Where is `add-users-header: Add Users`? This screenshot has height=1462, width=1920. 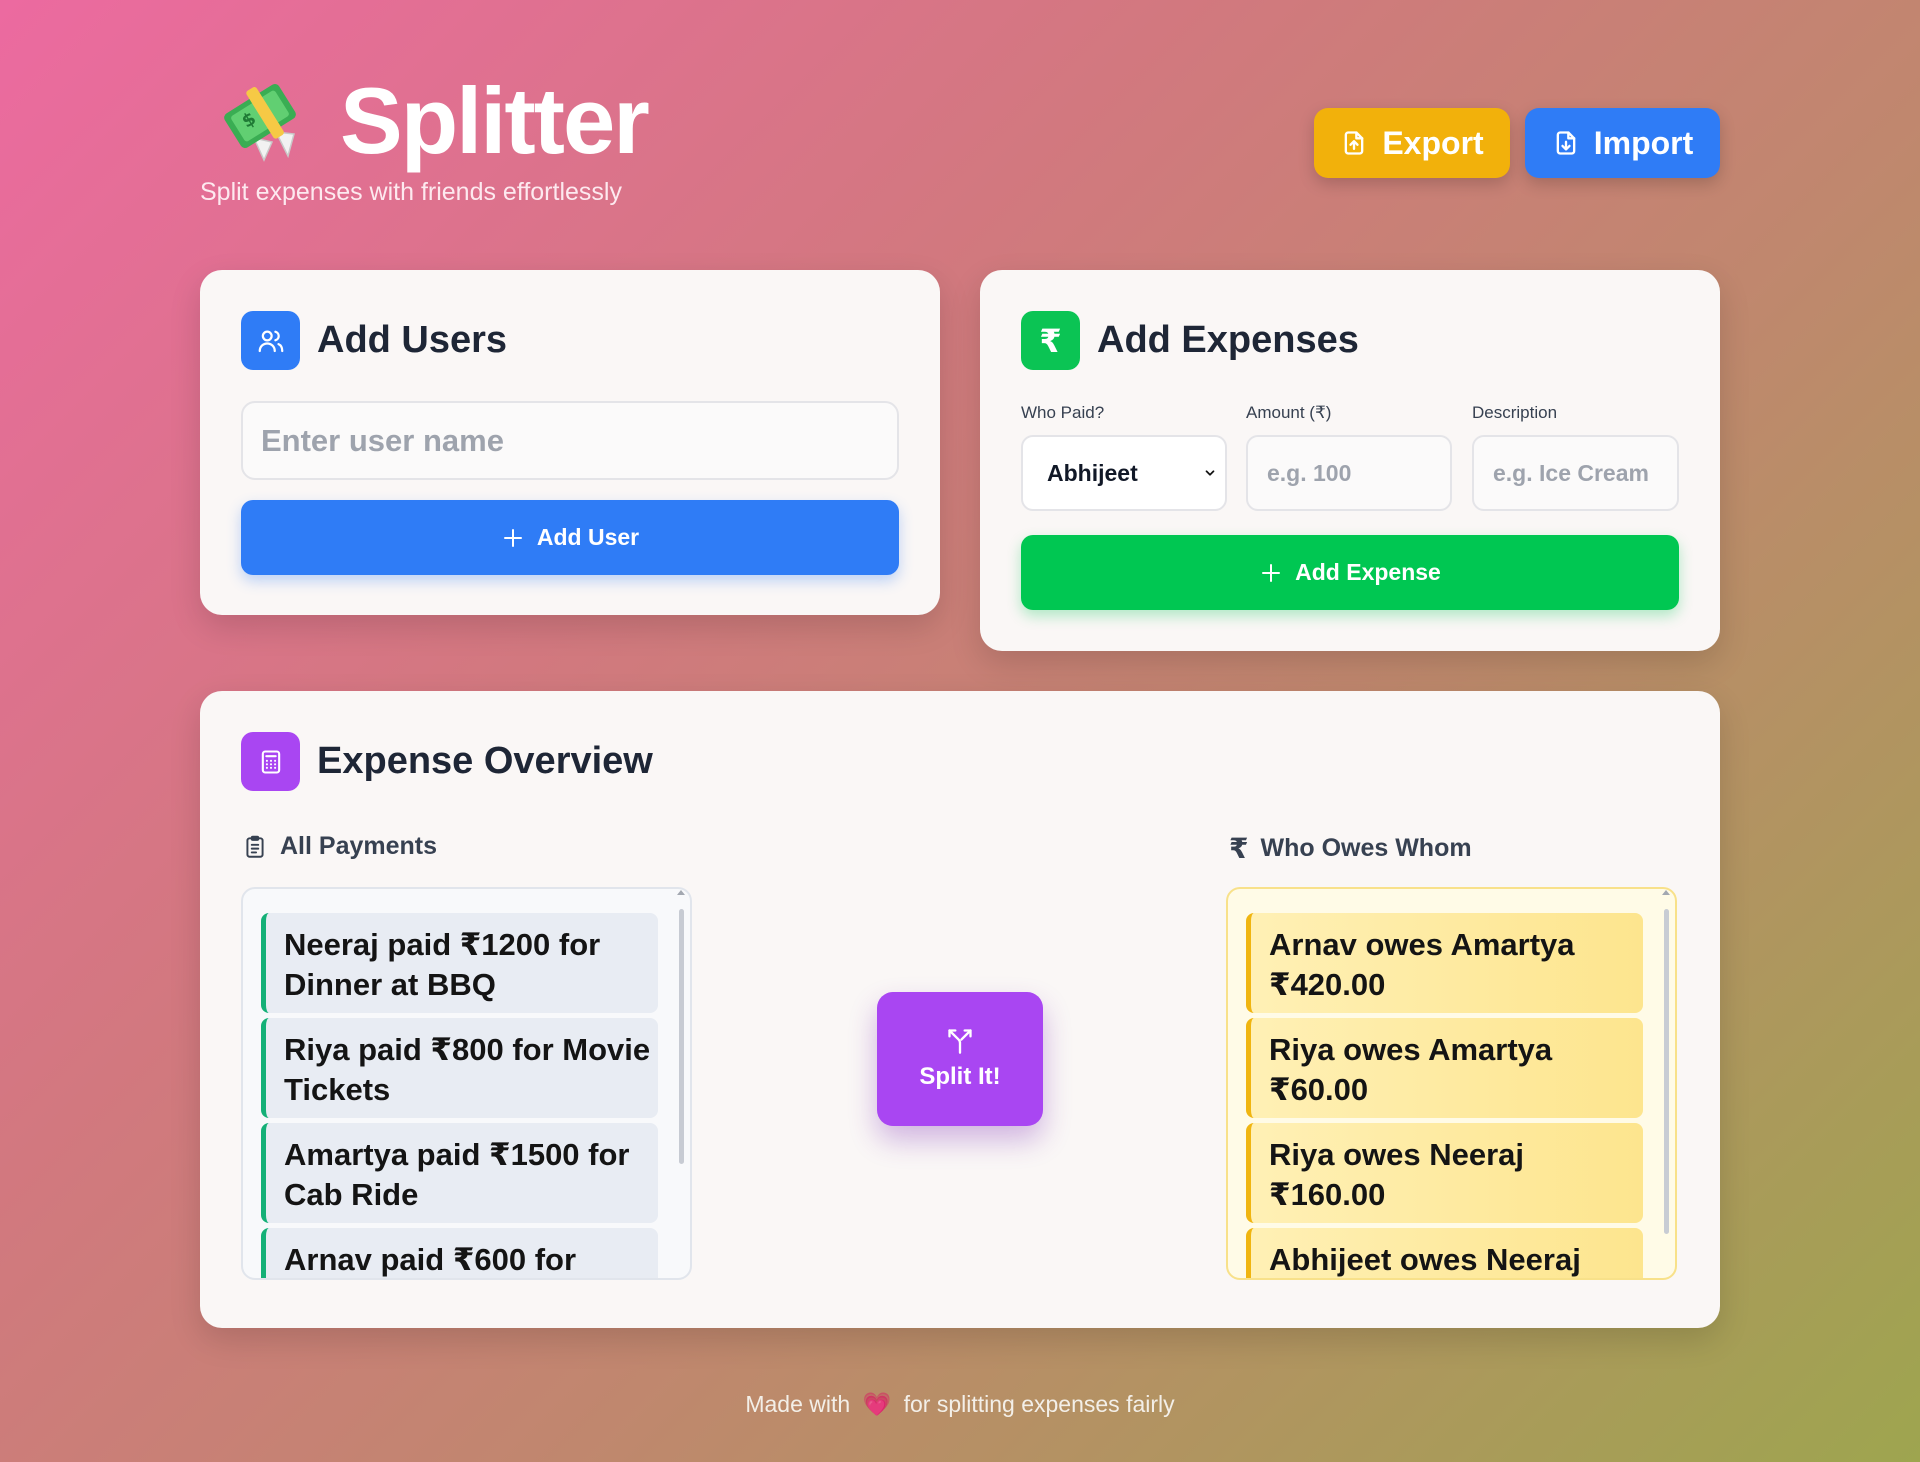 add-users-header: Add Users is located at coordinates (374, 340).